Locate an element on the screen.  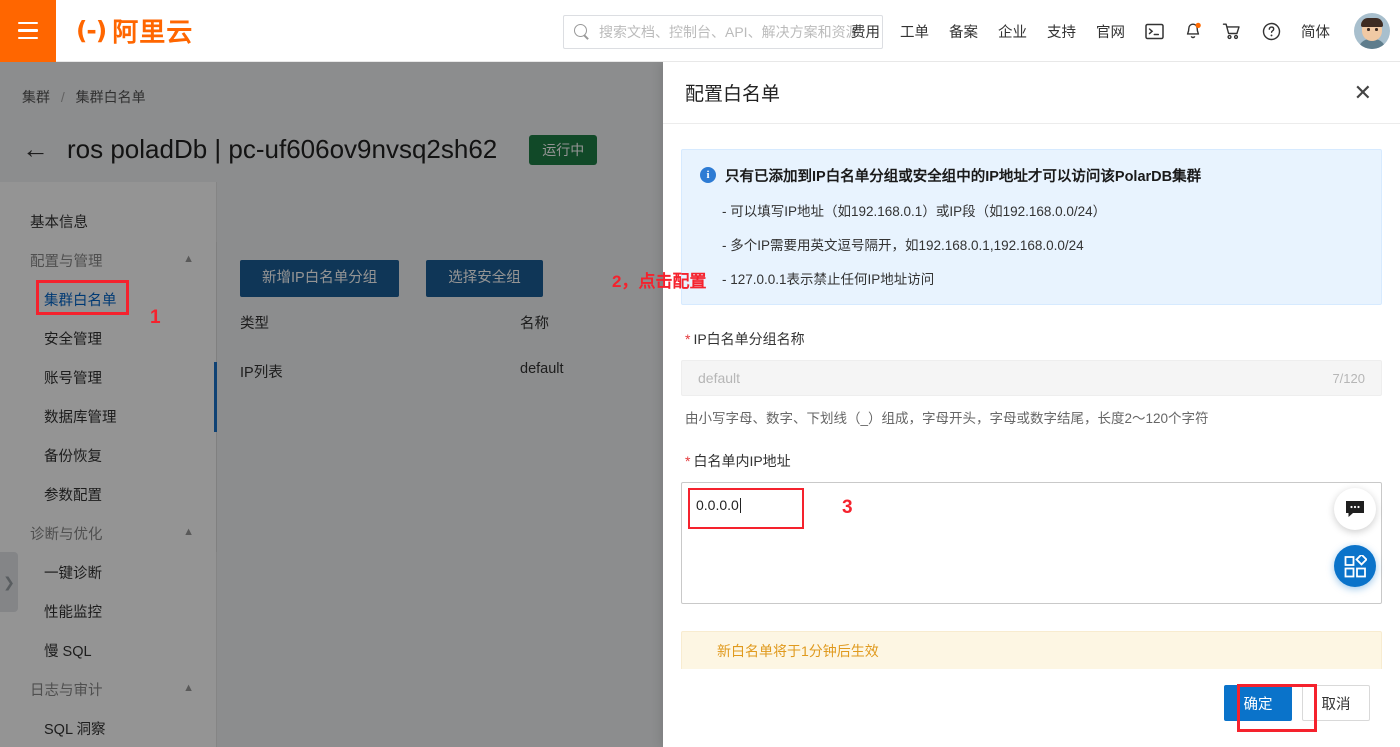
text-caret is located at coordinates (740, 505).